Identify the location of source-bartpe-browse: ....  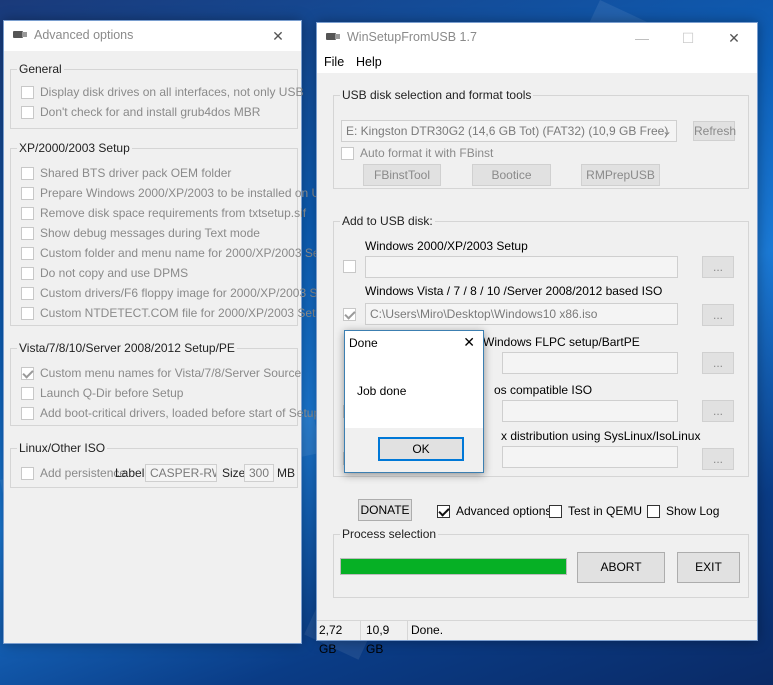
(718, 363).